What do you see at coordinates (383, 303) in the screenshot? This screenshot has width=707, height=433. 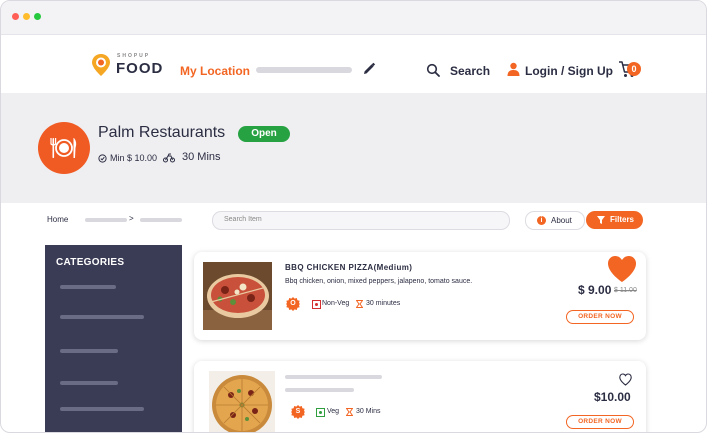 I see `item-prep-time: 30 minutes` at bounding box center [383, 303].